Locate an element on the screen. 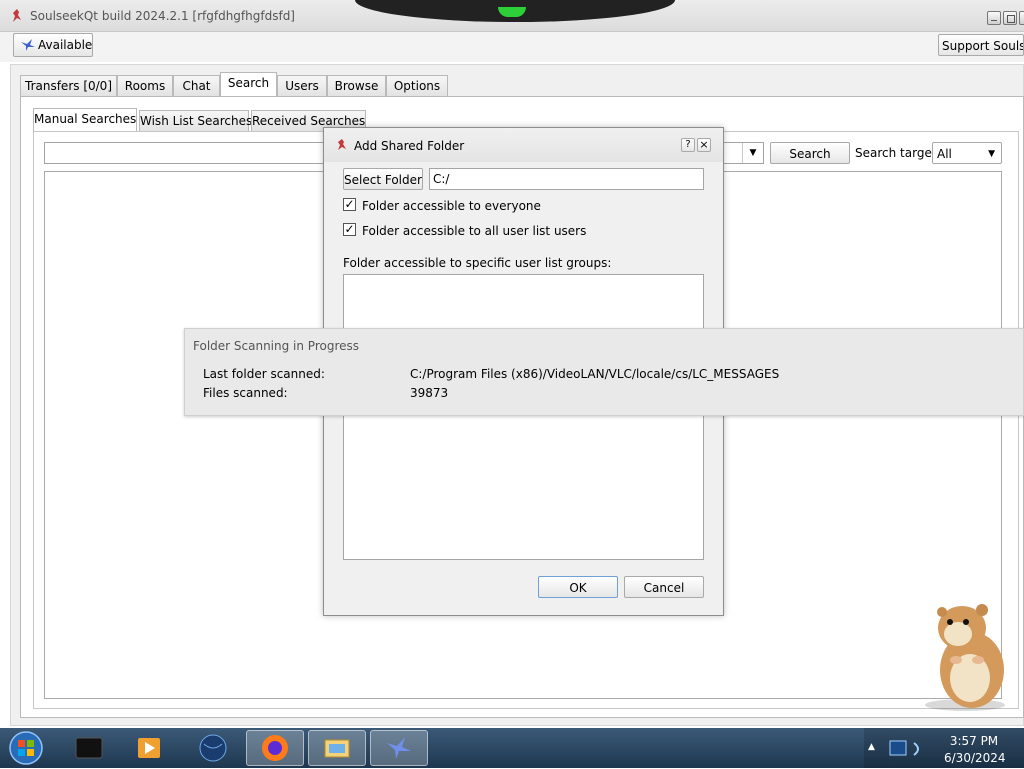 The image size is (1024, 769). start-orb-icon is located at coordinates (26, 748).